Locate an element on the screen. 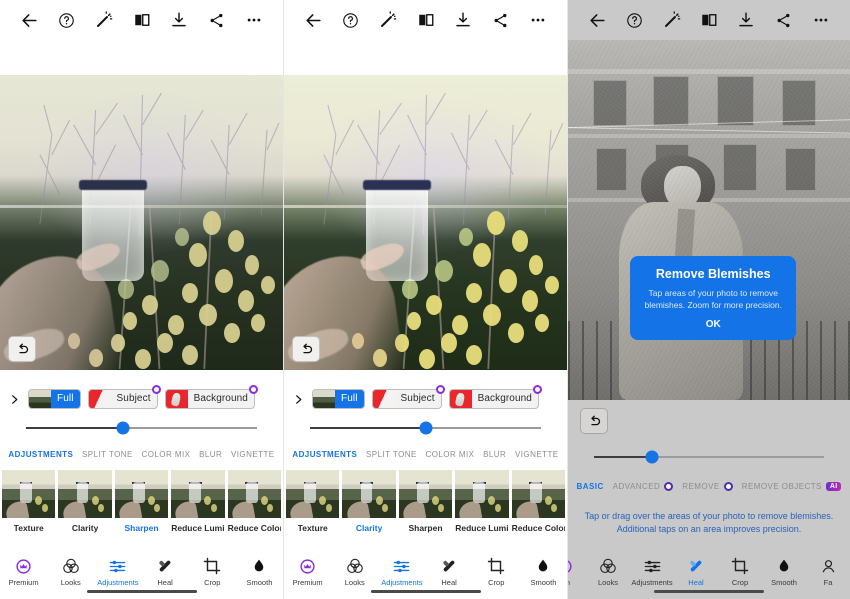  tab-label: BLUR is located at coordinates (495, 454).